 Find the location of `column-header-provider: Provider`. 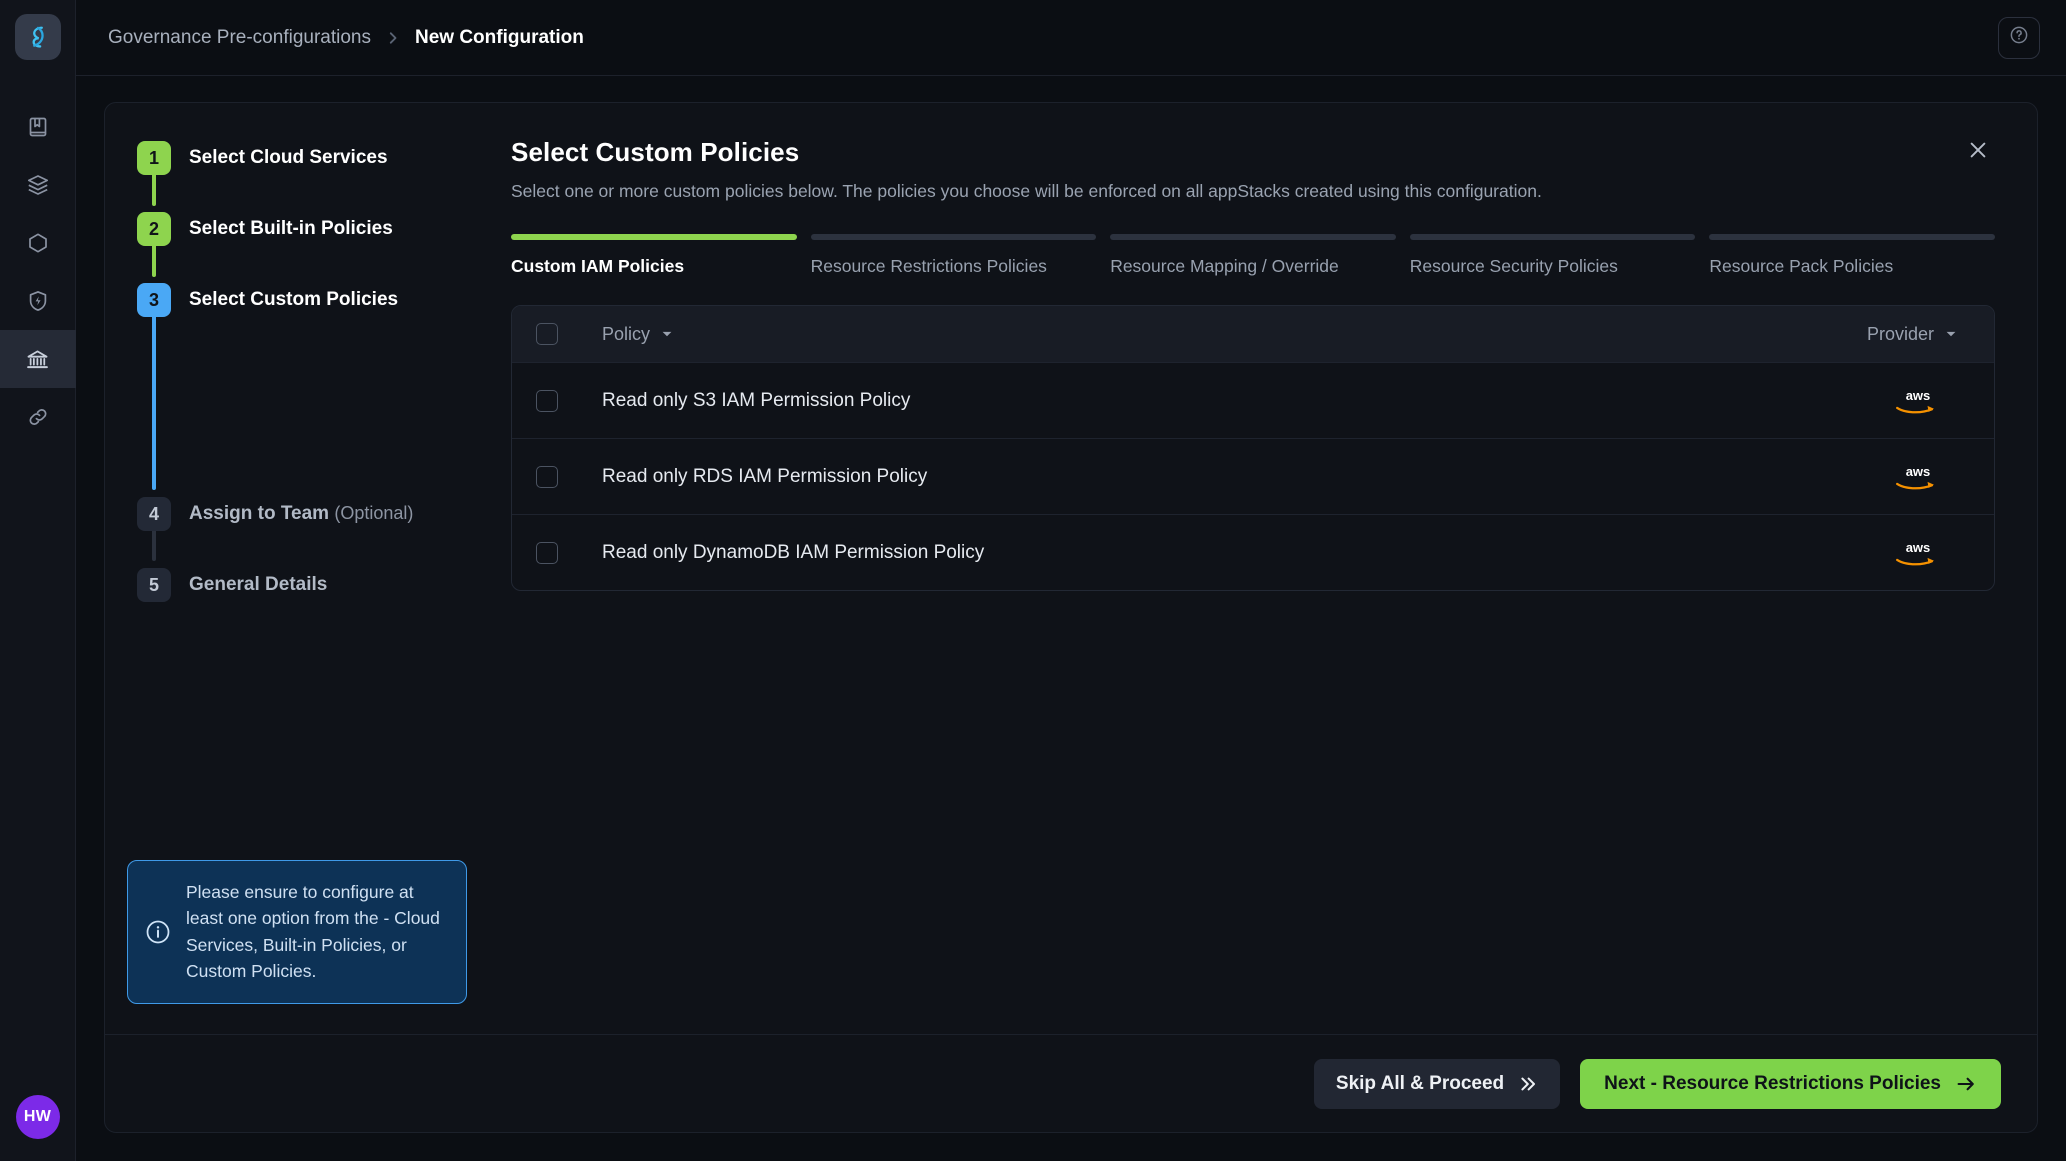

column-header-provider: Provider is located at coordinates (1912, 334).